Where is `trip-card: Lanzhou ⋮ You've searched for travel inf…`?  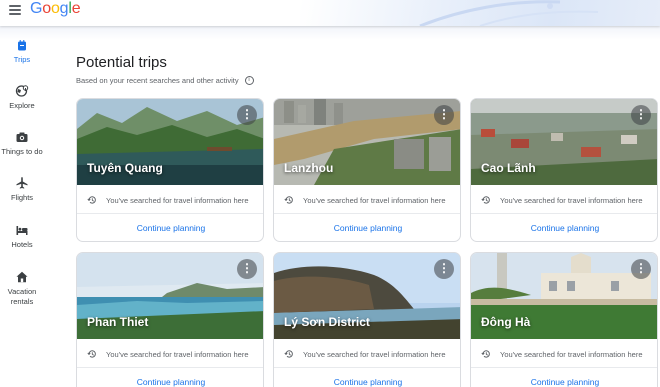
trip-card: Lanzhou ⋮ You've searched for travel inf… is located at coordinates (367, 170).